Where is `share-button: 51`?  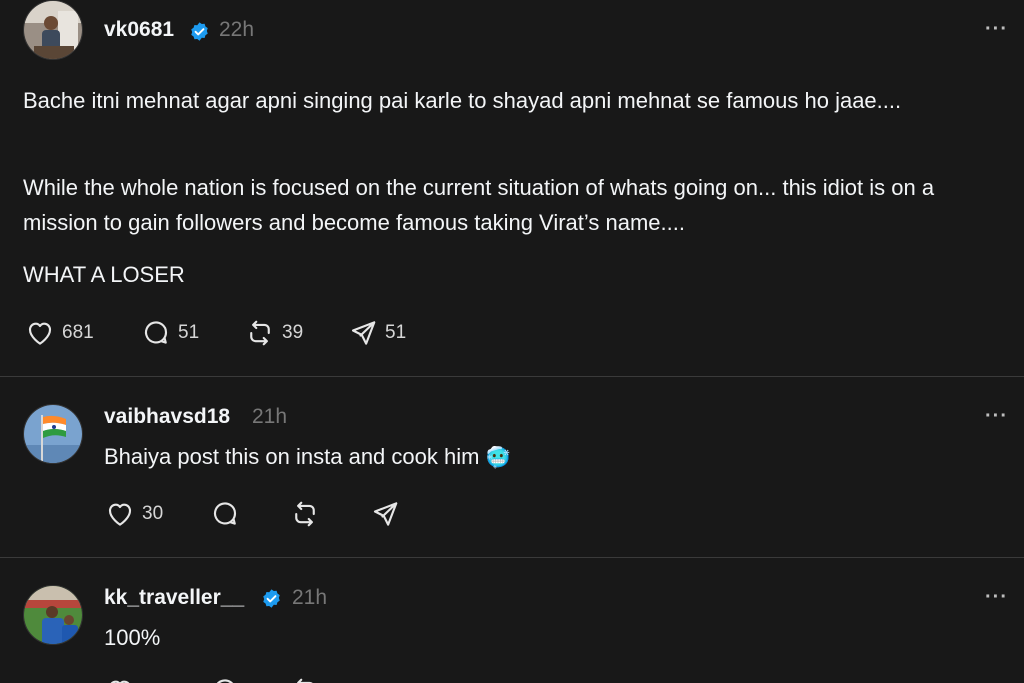 share-button: 51 is located at coordinates (376, 333).